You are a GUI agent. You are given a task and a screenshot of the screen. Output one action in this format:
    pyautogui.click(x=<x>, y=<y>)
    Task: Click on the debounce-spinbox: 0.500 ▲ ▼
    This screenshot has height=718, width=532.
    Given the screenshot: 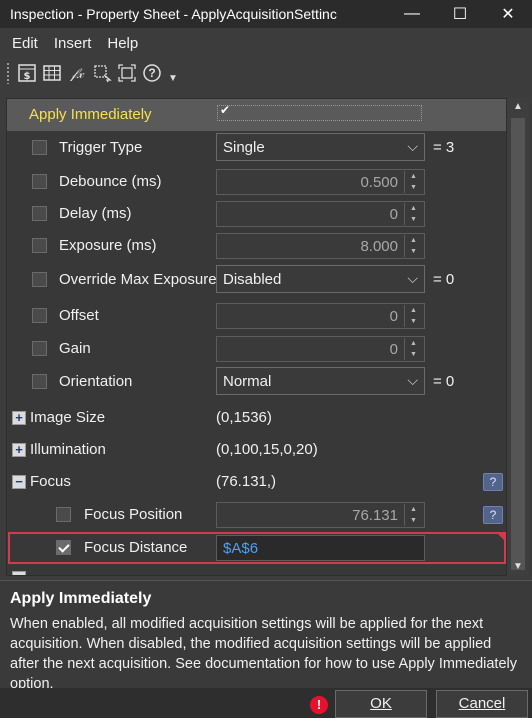 What is the action you would take?
    pyautogui.click(x=320, y=182)
    